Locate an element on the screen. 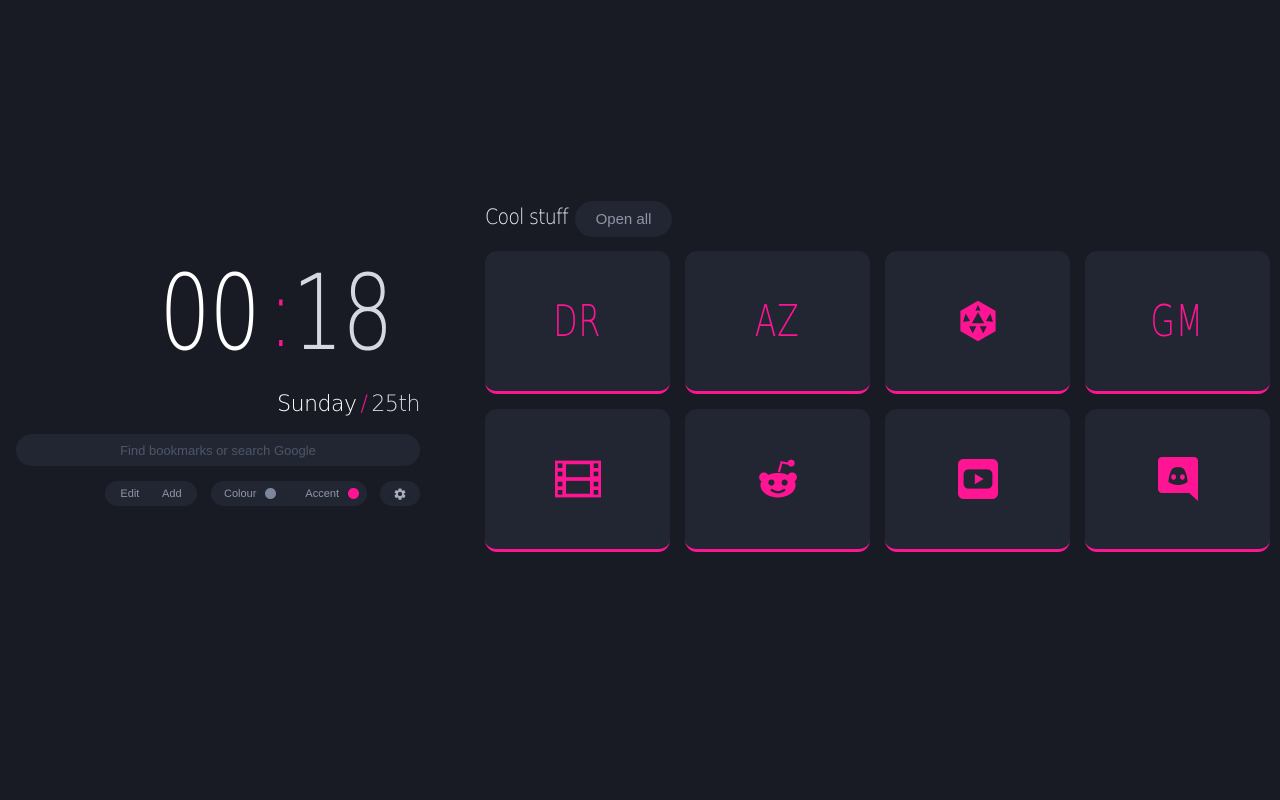 This screenshot has height=800, width=1280. bookmark-tile-youtube is located at coordinates (977, 480).